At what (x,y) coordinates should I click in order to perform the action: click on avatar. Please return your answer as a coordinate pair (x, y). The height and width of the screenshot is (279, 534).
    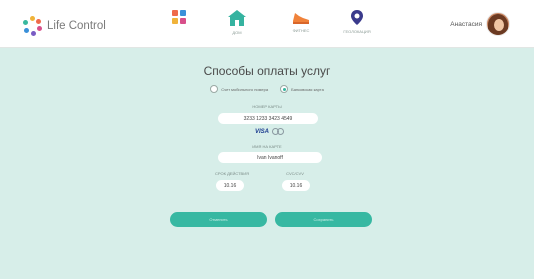
    Looking at the image, I should click on (498, 24).